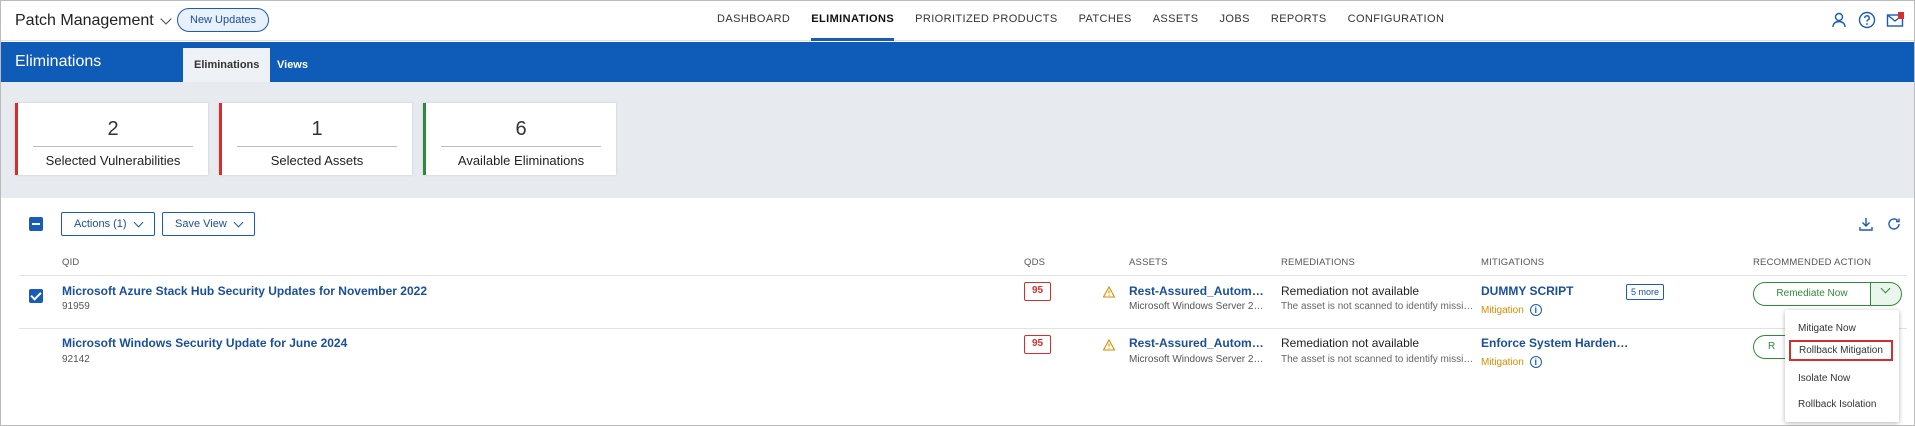 This screenshot has width=1915, height=426. What do you see at coordinates (521, 160) in the screenshot?
I see `summary-label: Available Eliminations` at bounding box center [521, 160].